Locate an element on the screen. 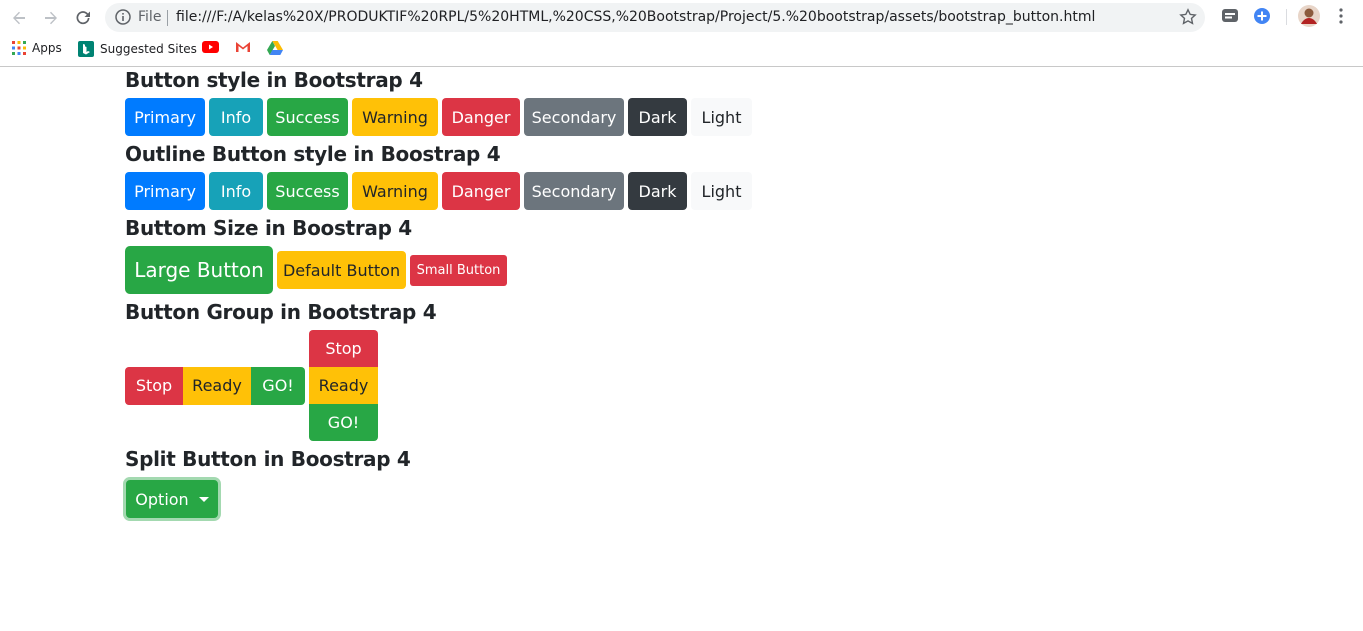  button-group-horizontal: Stop Ready GO! is located at coordinates (215, 385).